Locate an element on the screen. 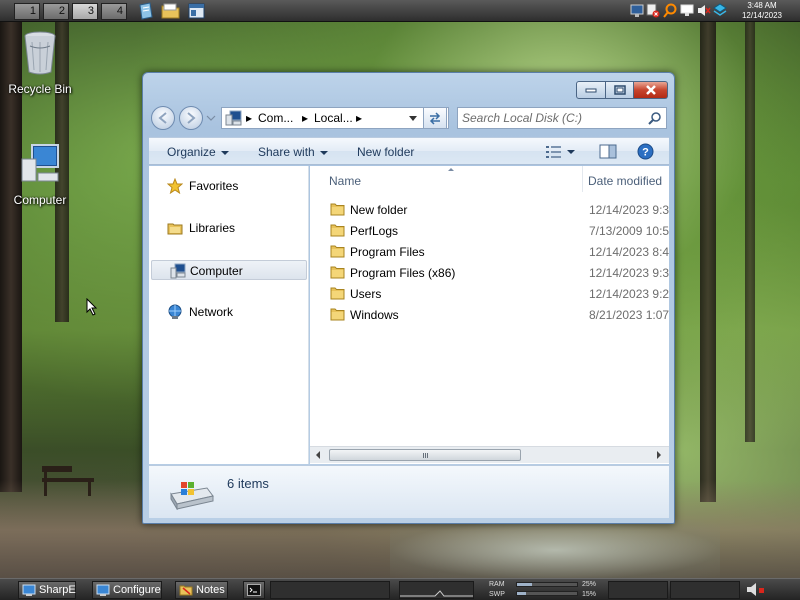 The width and height of the screenshot is (800, 600). forward-button is located at coordinates (191, 118).